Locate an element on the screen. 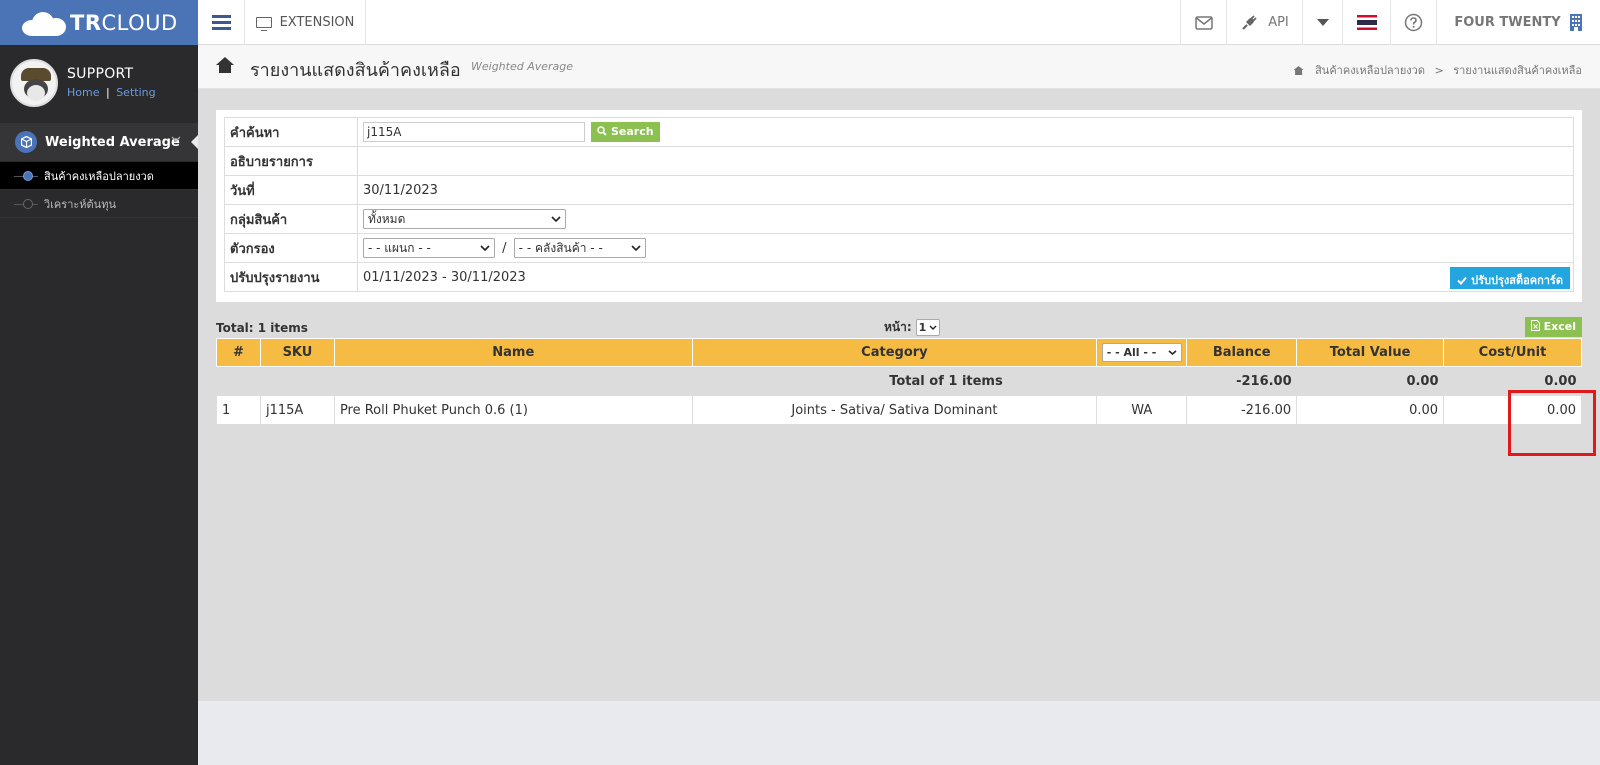  list-toolbar: Total: 1 items หน้า: 1 Excel is located at coordinates (899, 327).